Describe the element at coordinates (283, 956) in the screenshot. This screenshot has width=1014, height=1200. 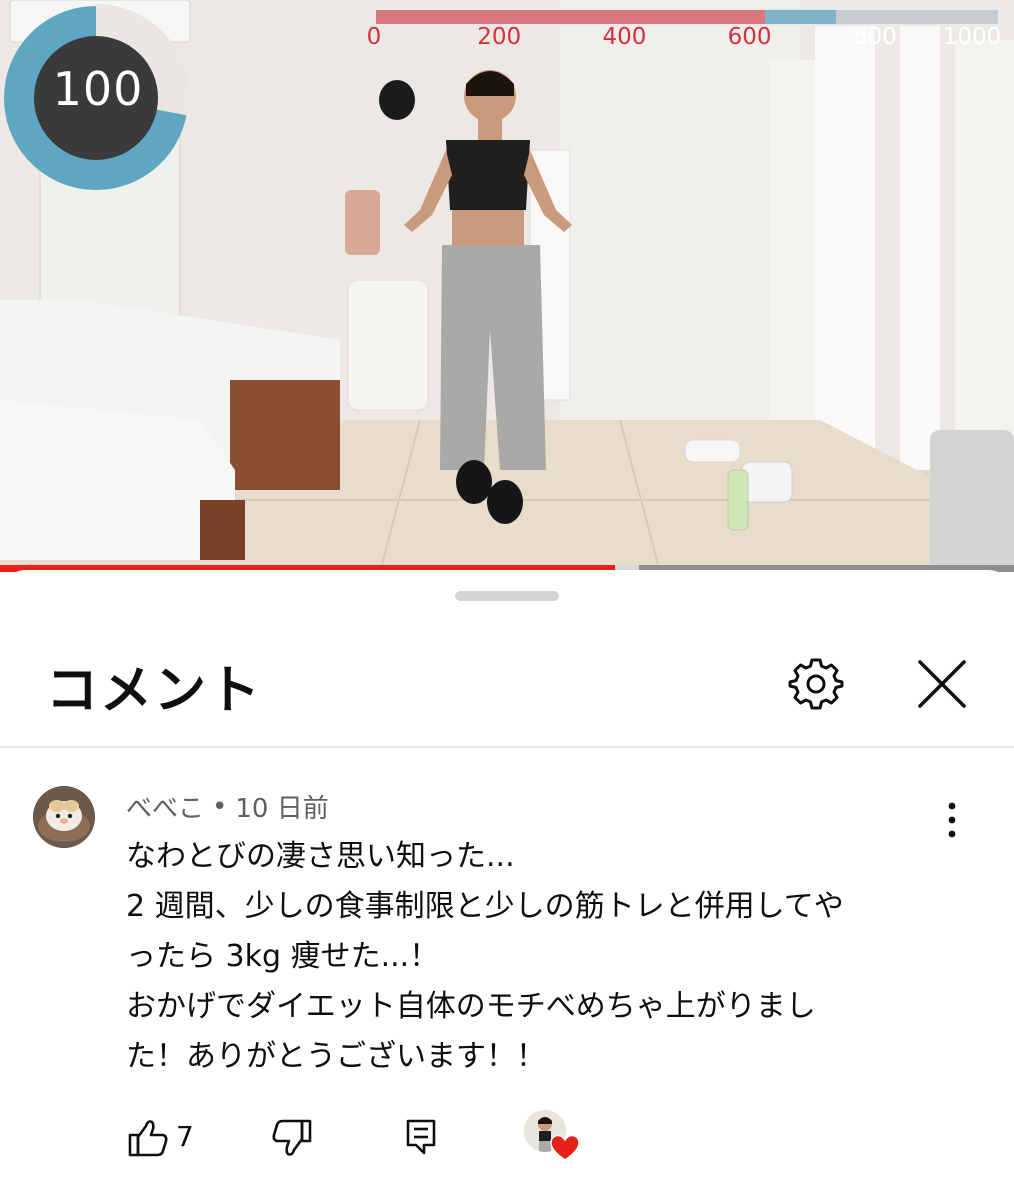
I see `comment-line: ったら 3kg 痩せた...！` at that location.